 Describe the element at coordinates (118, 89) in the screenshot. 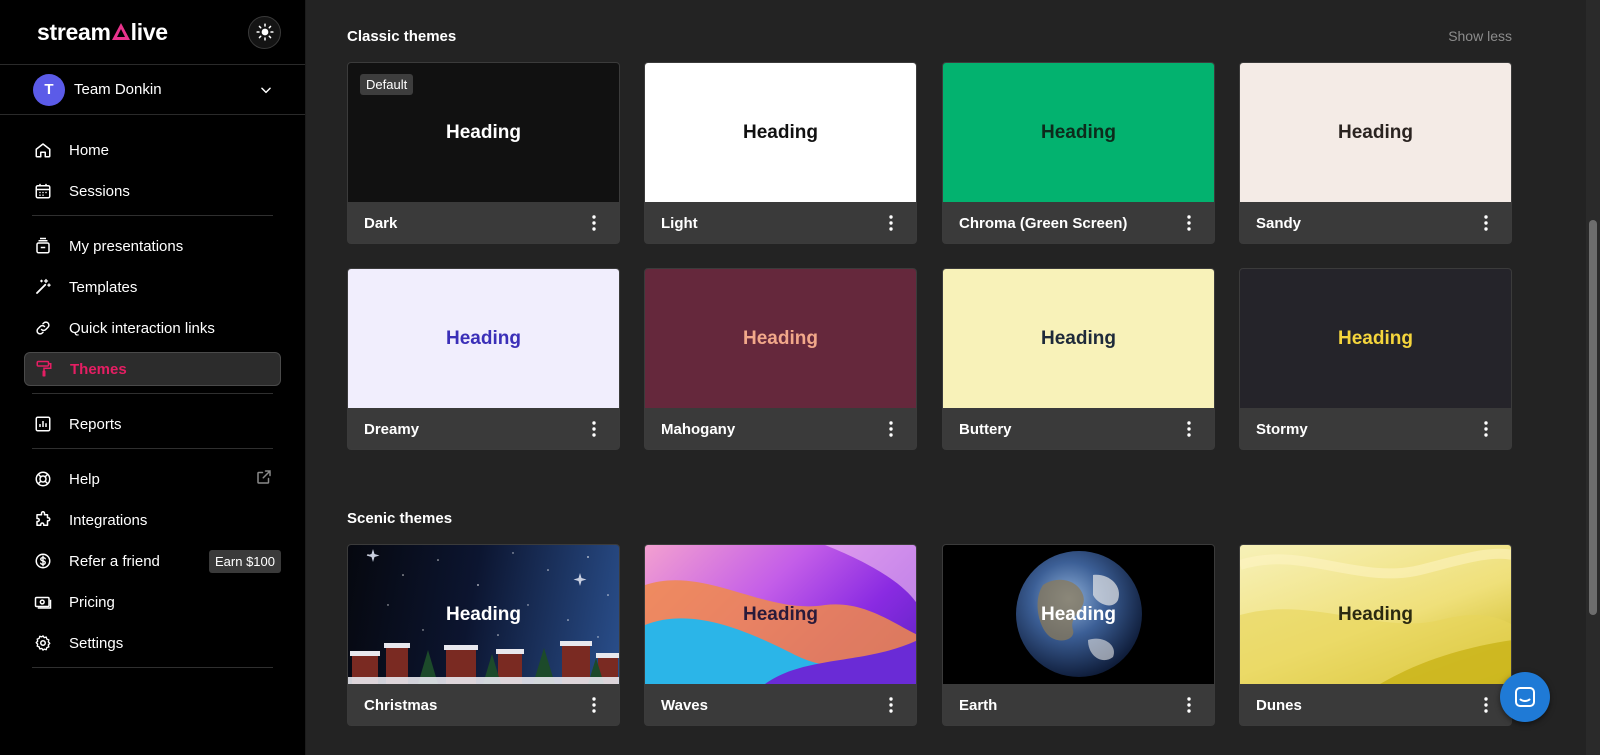

I see `team-name: Team Donkin` at that location.